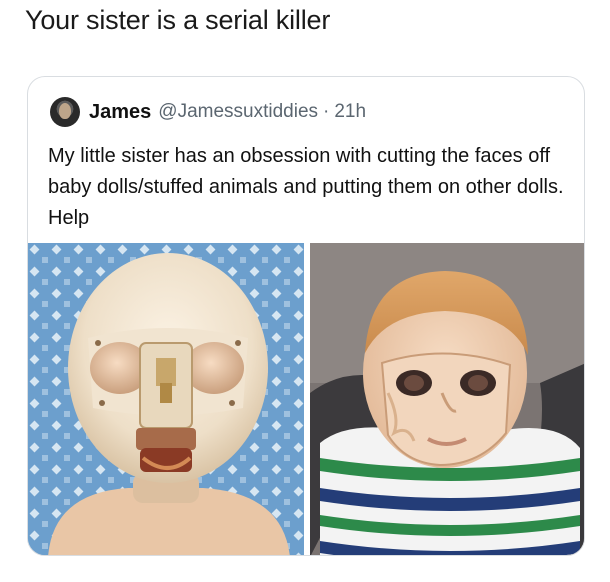 Image resolution: width=610 pixels, height=582 pixels. I want to click on tweet-header: James @Jamessuxtiddies · 21h, so click(208, 112).